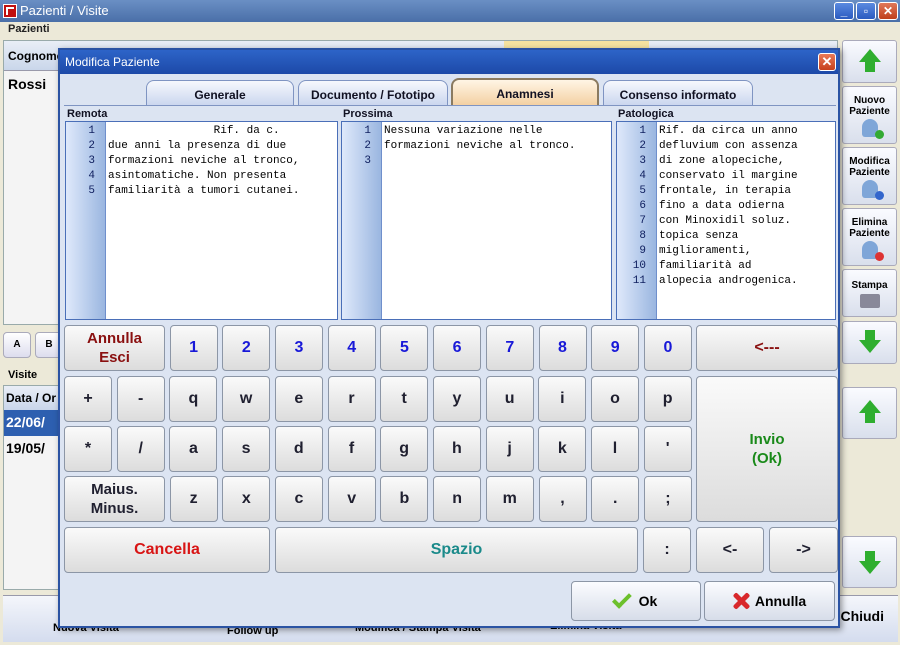 The height and width of the screenshot is (645, 900). I want to click on tab-consenso-informato: Consenso informato, so click(678, 93).